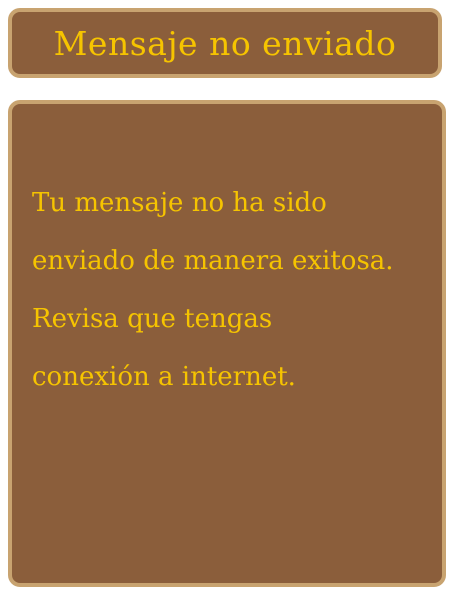 The height and width of the screenshot is (595, 454). I want to click on dialog-title: Mensaje no enviado, so click(225, 43).